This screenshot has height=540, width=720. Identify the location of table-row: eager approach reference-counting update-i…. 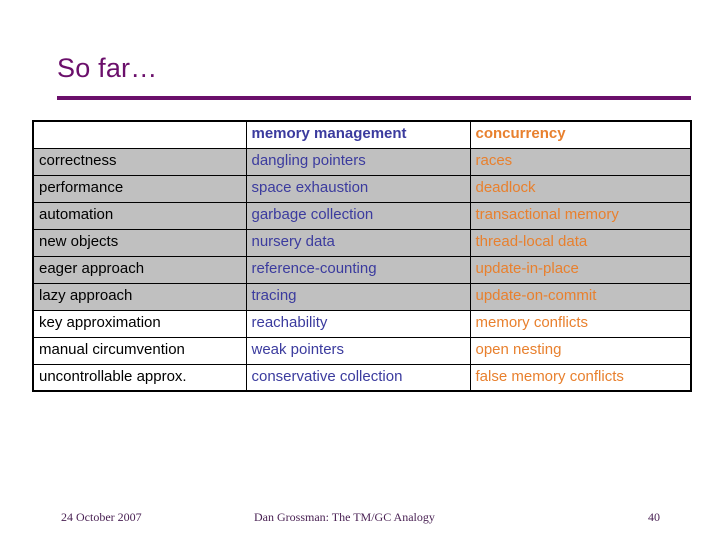
(362, 269).